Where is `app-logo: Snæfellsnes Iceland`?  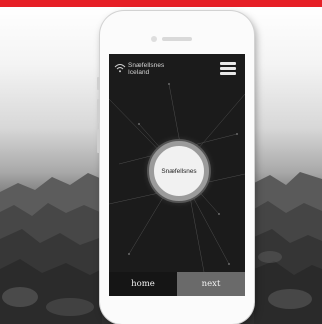
app-logo: Snæfellsnes Iceland is located at coordinates (139, 69).